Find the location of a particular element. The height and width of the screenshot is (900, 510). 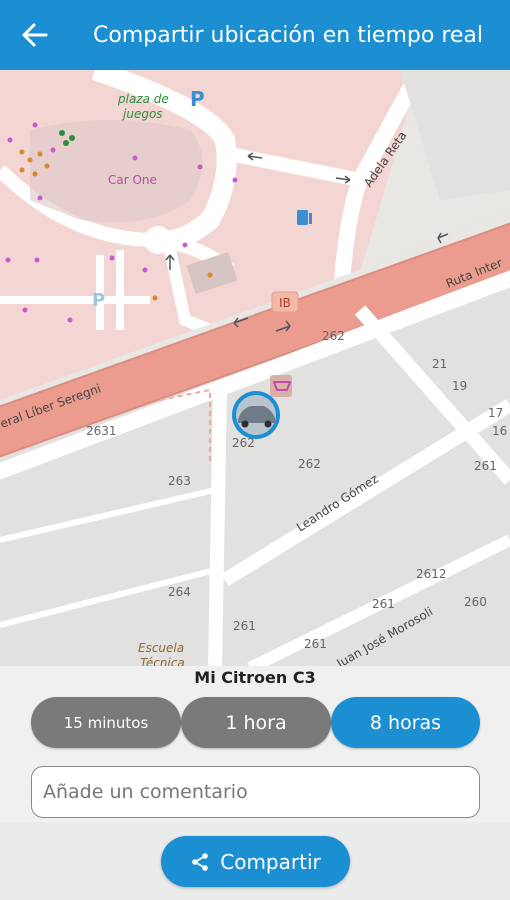

svg-text: 2612 is located at coordinates (431, 574).